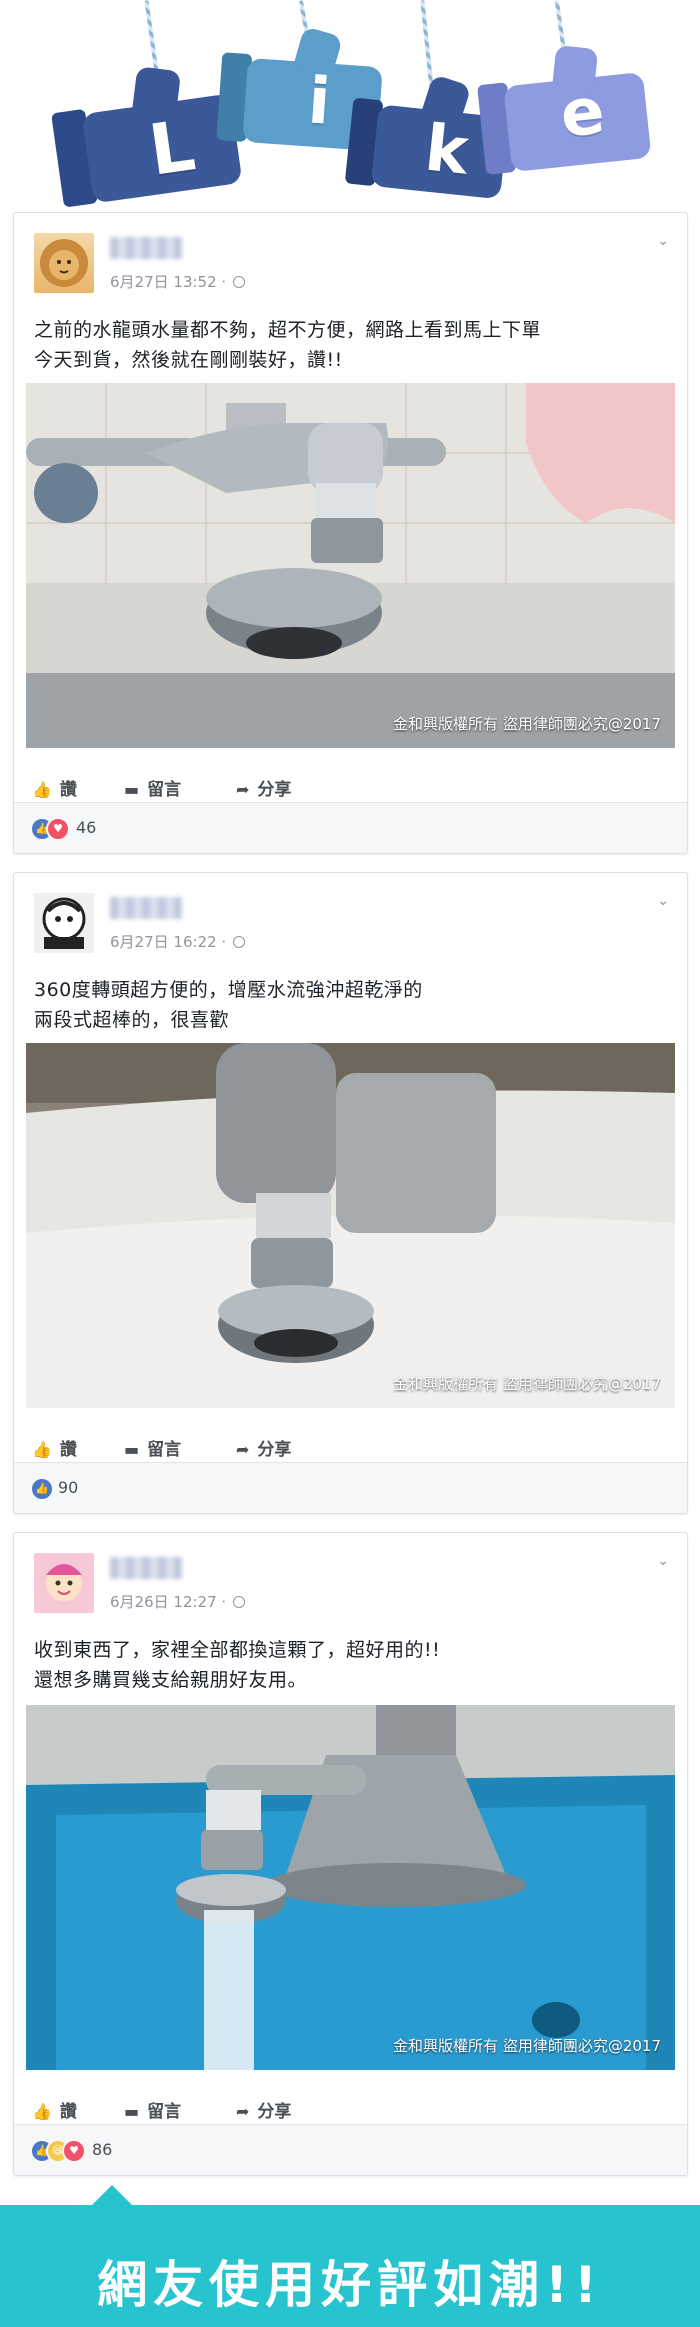  I want to click on footer-notch, so click(112, 2196).